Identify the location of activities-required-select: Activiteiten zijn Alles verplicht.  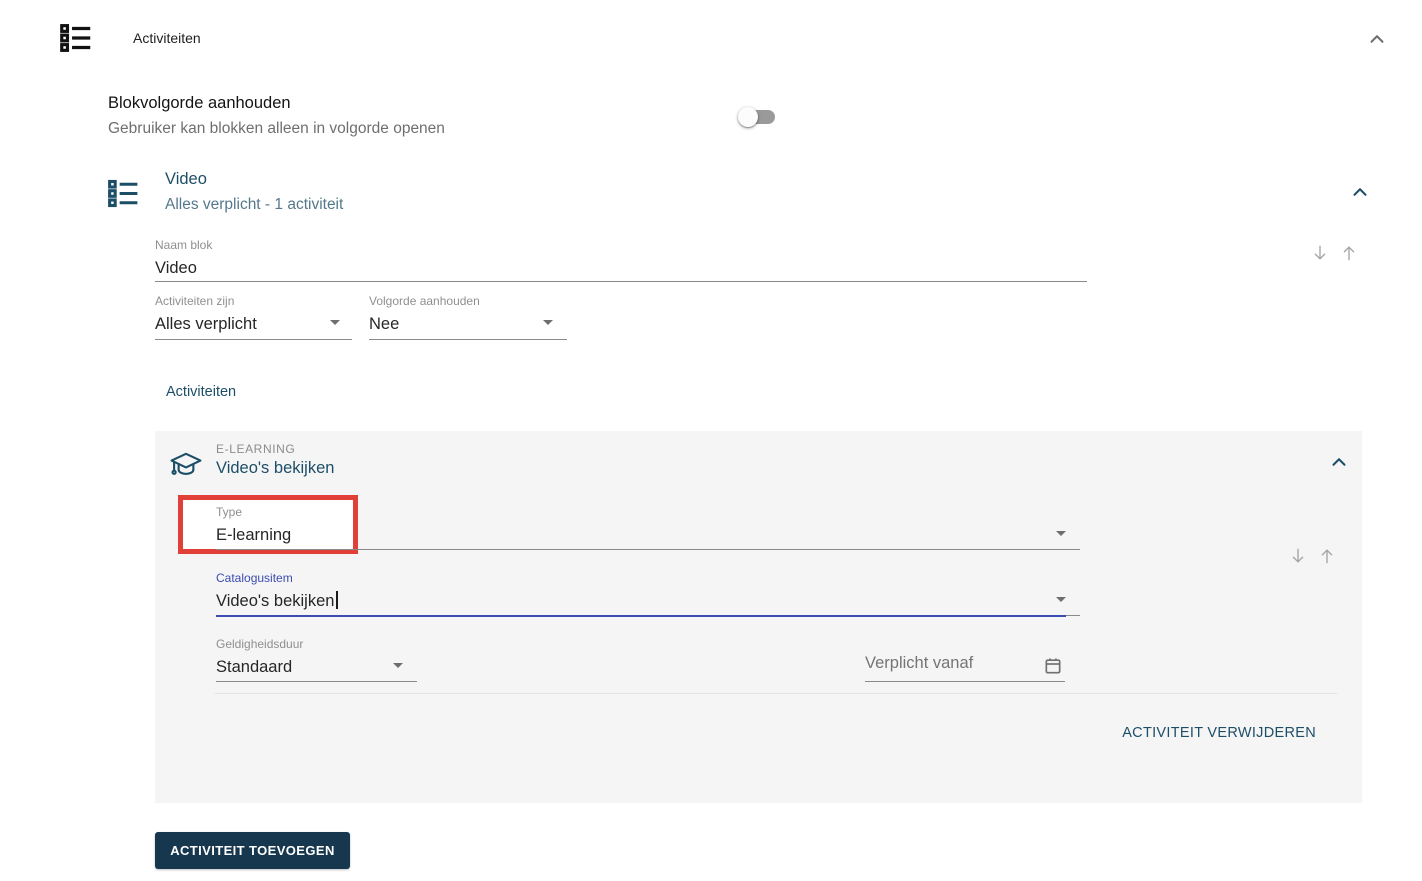
(253, 317).